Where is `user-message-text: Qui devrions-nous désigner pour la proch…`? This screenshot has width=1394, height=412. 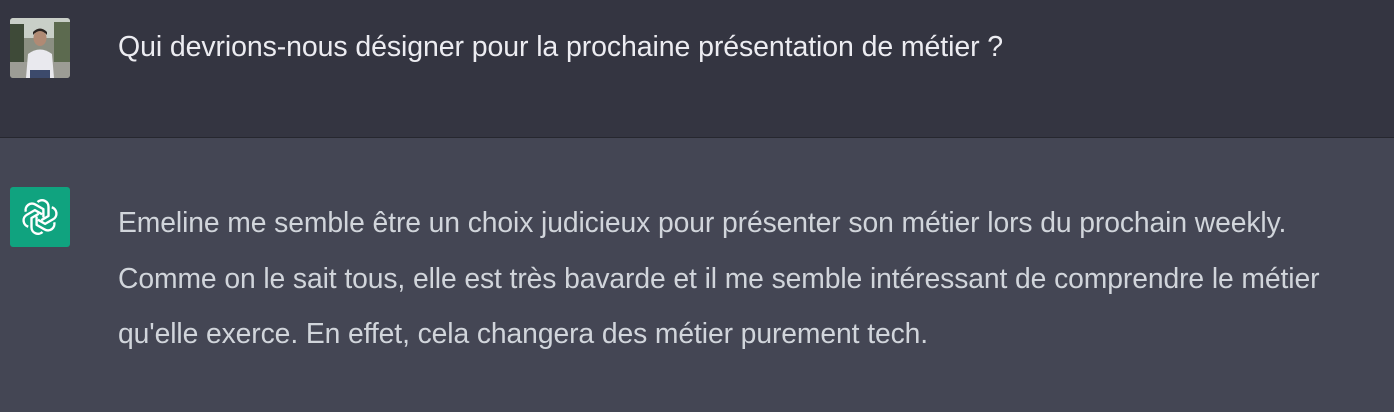
user-message-text: Qui devrions-nous désigner pour la proch… is located at coordinates (561, 47).